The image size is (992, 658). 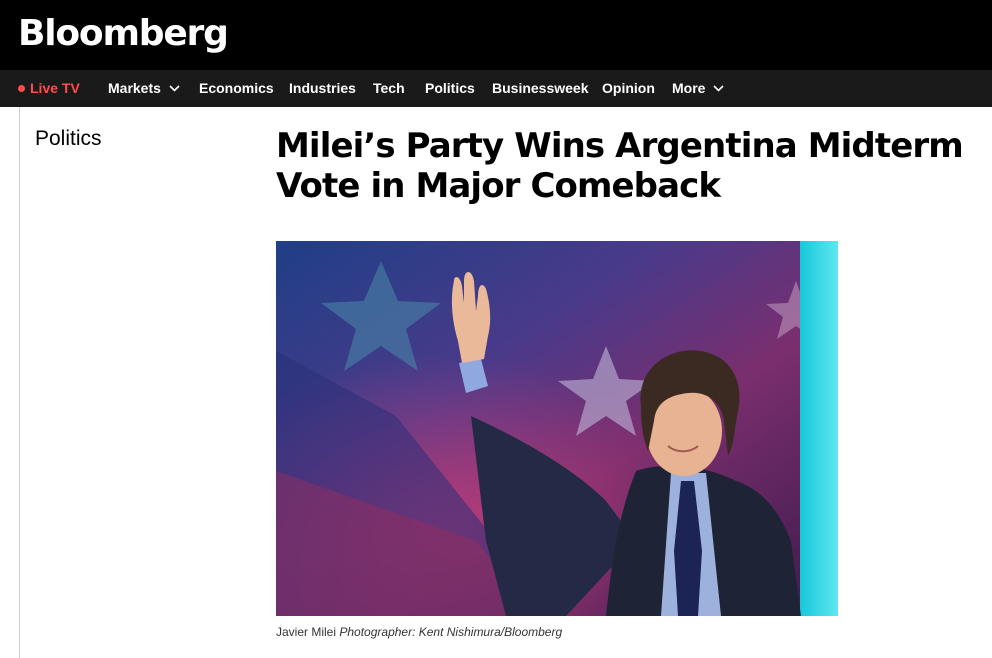 What do you see at coordinates (620, 146) in the screenshot?
I see `headline-line-1: Milei’s Party Wins Argentina Midterm` at bounding box center [620, 146].